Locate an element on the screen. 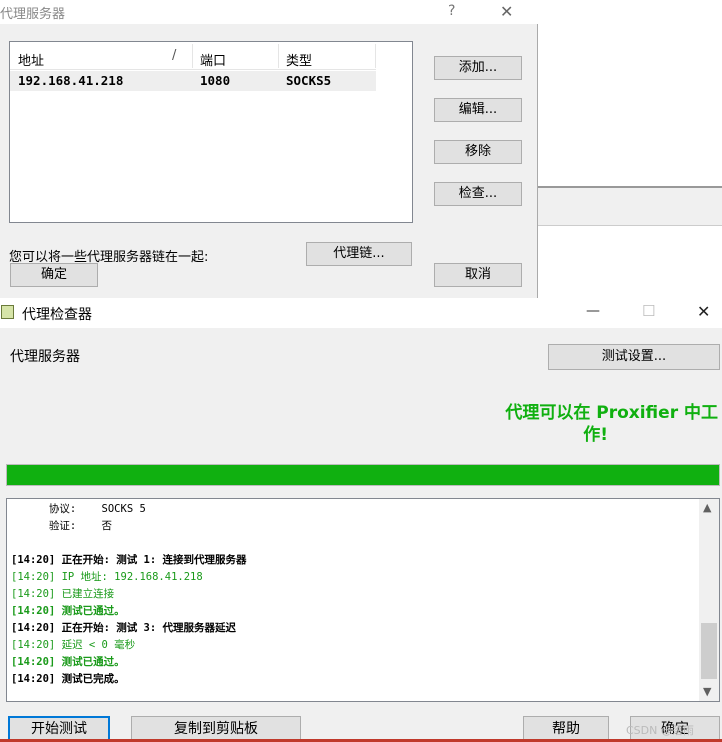  row-port: 1080 is located at coordinates (215, 80).